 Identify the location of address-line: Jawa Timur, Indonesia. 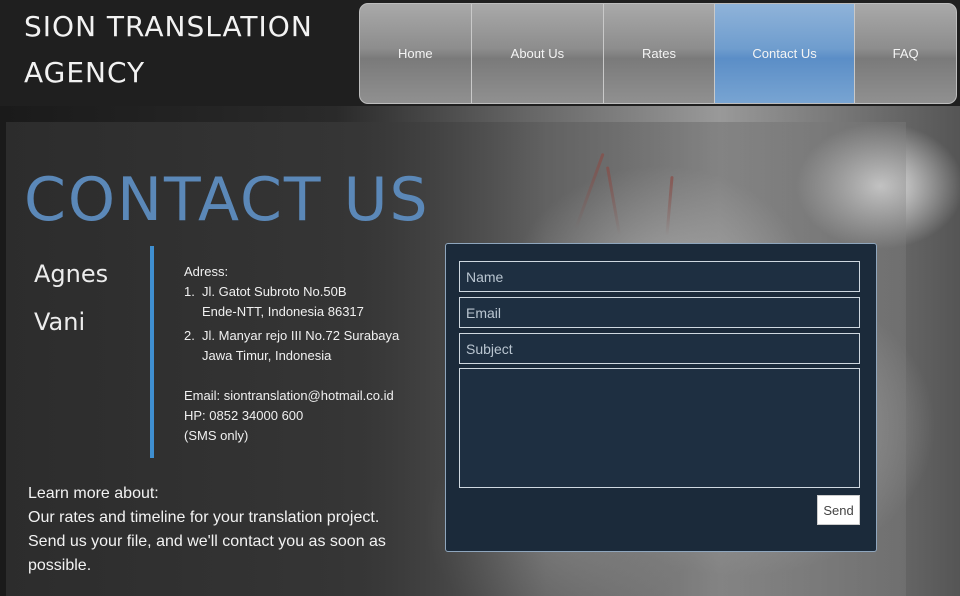
(267, 355).